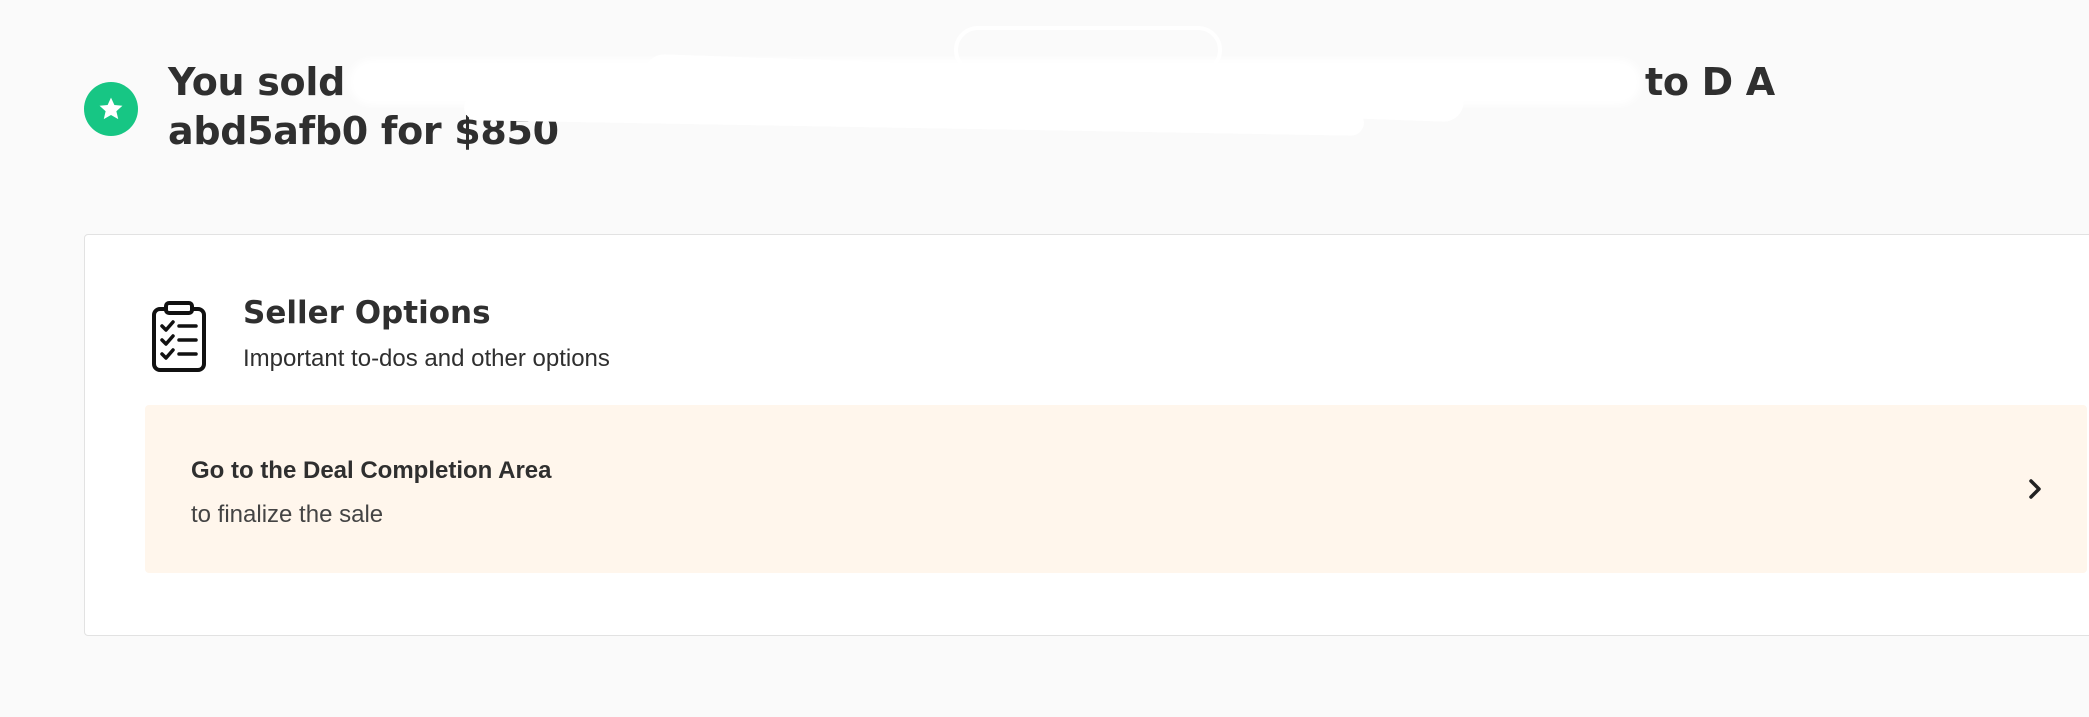 This screenshot has width=2089, height=717. Describe the element at coordinates (287, 514) in the screenshot. I see `deal-completion-subtitle: to finalize the sale` at that location.